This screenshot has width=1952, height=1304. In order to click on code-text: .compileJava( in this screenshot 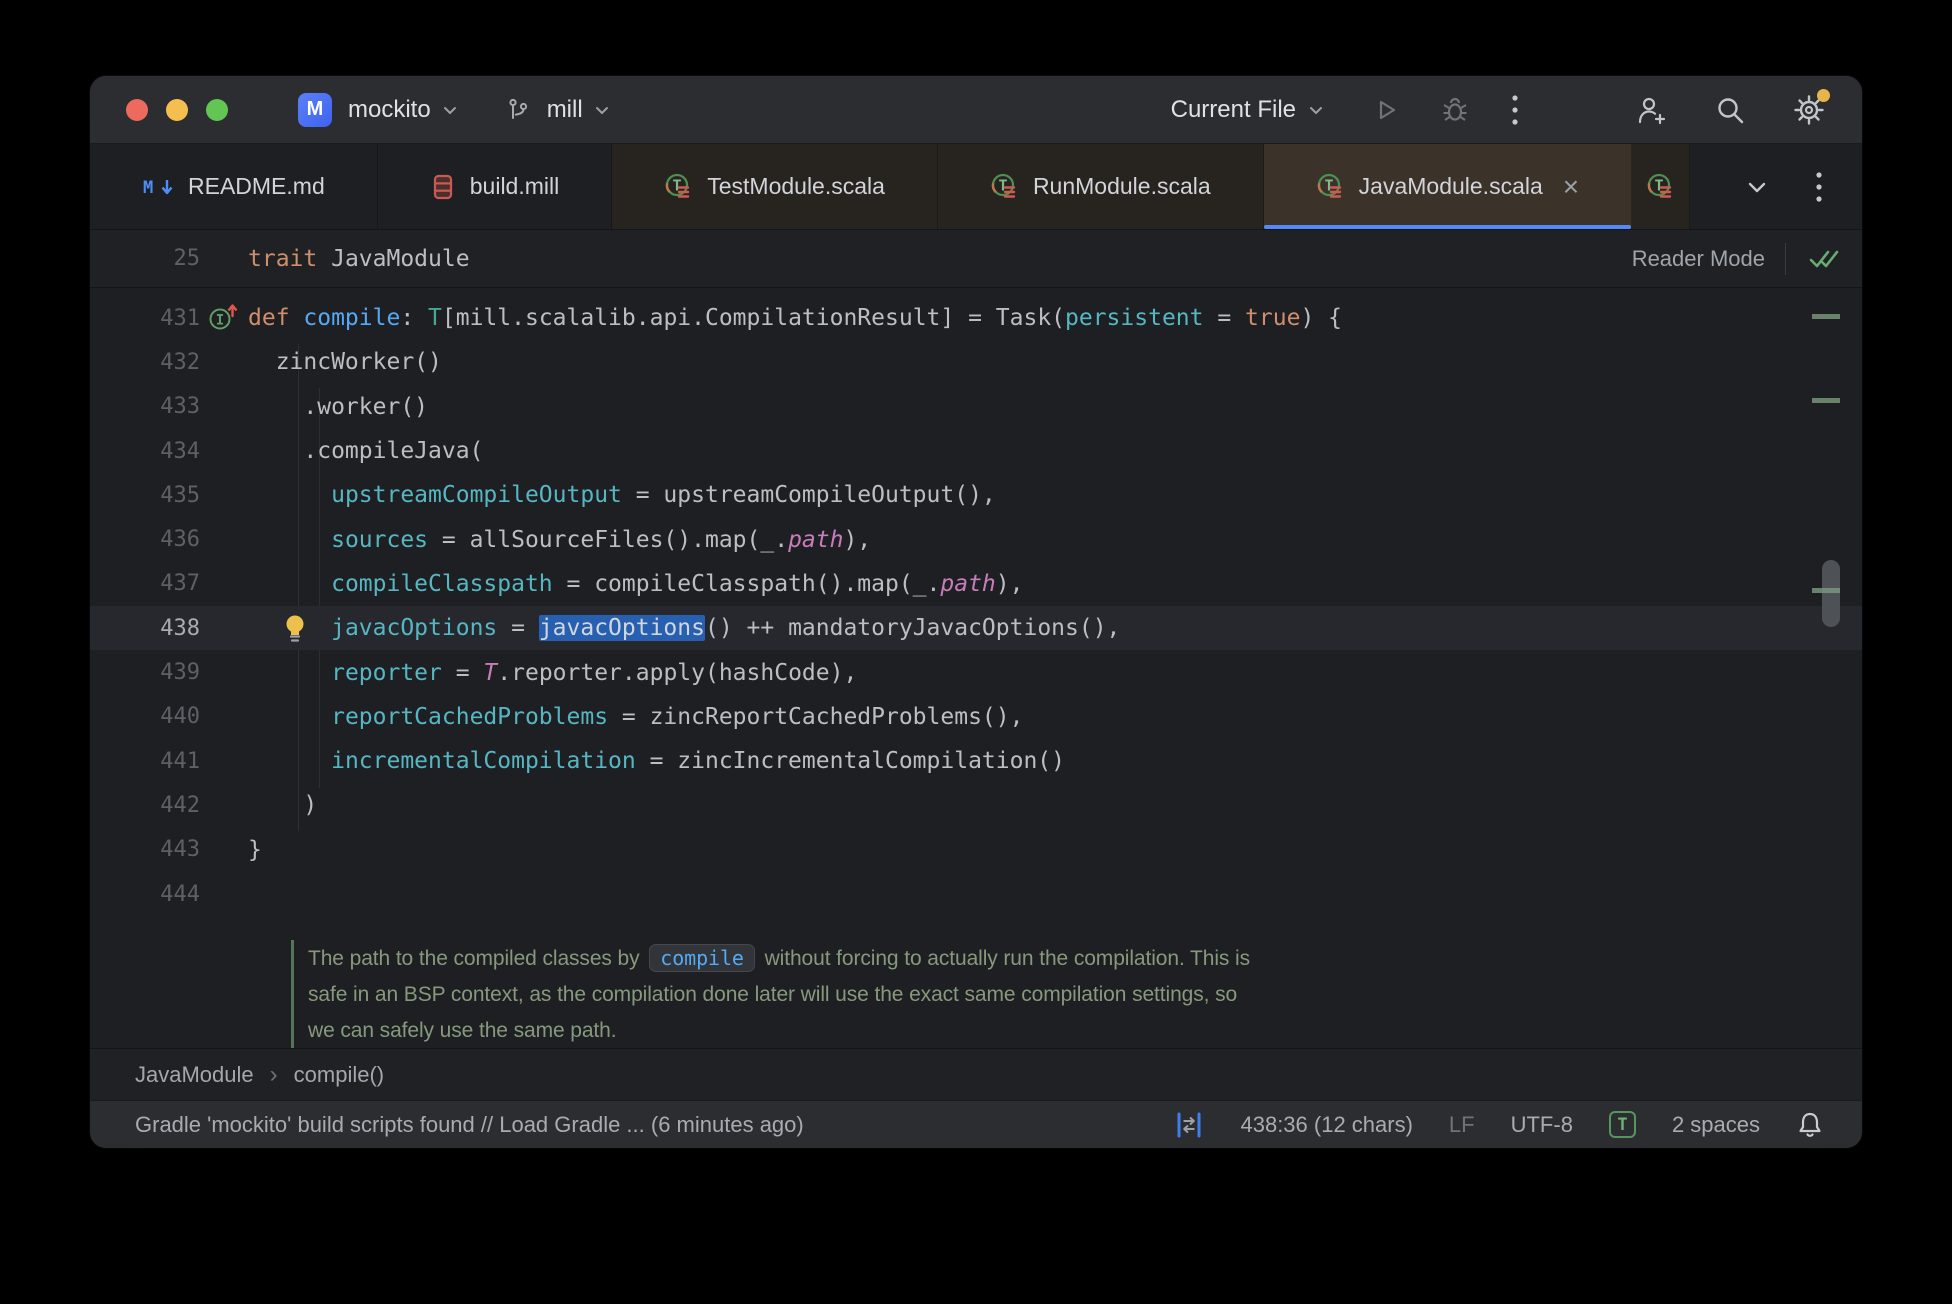, I will do `click(366, 451)`.